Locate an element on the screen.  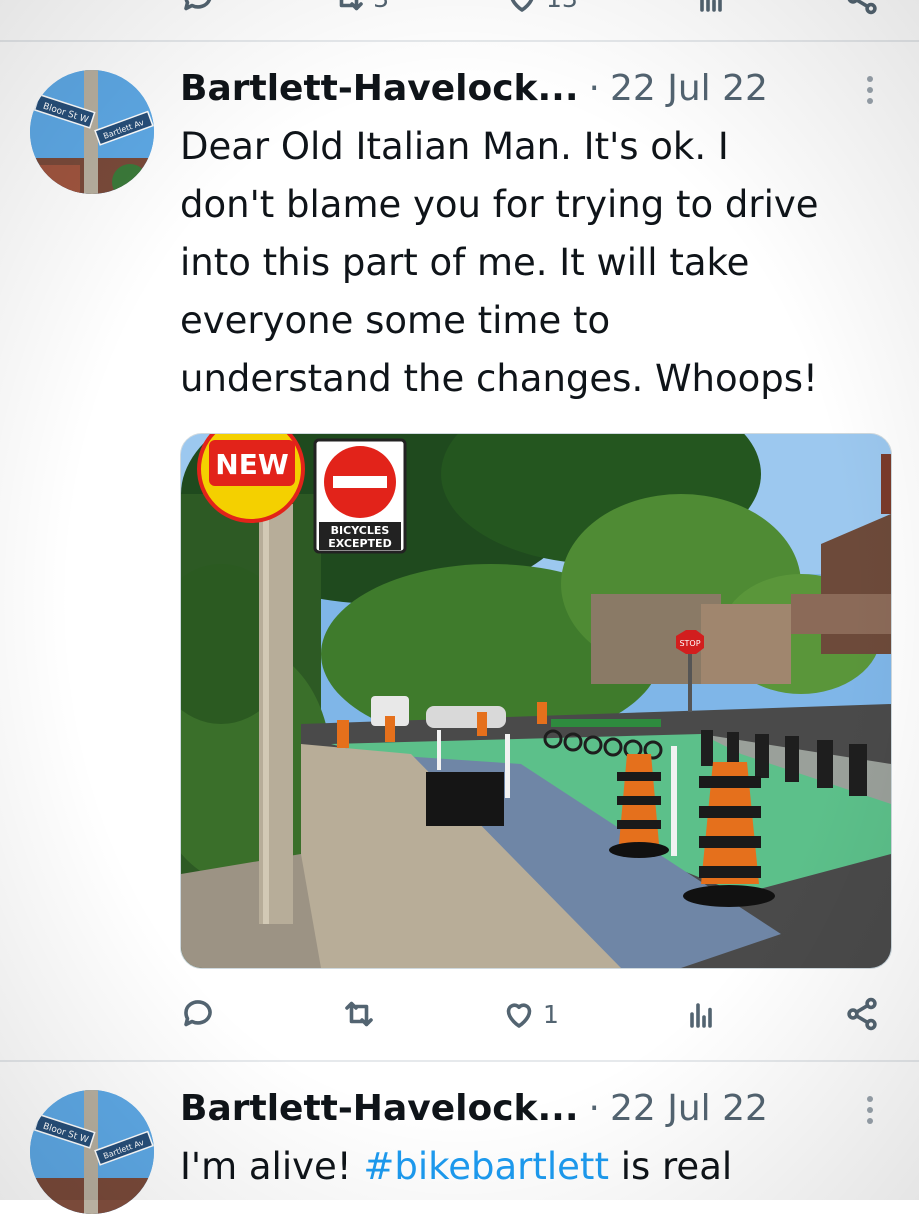
previous-retweet-button: 3 is located at coordinates (360, 8).